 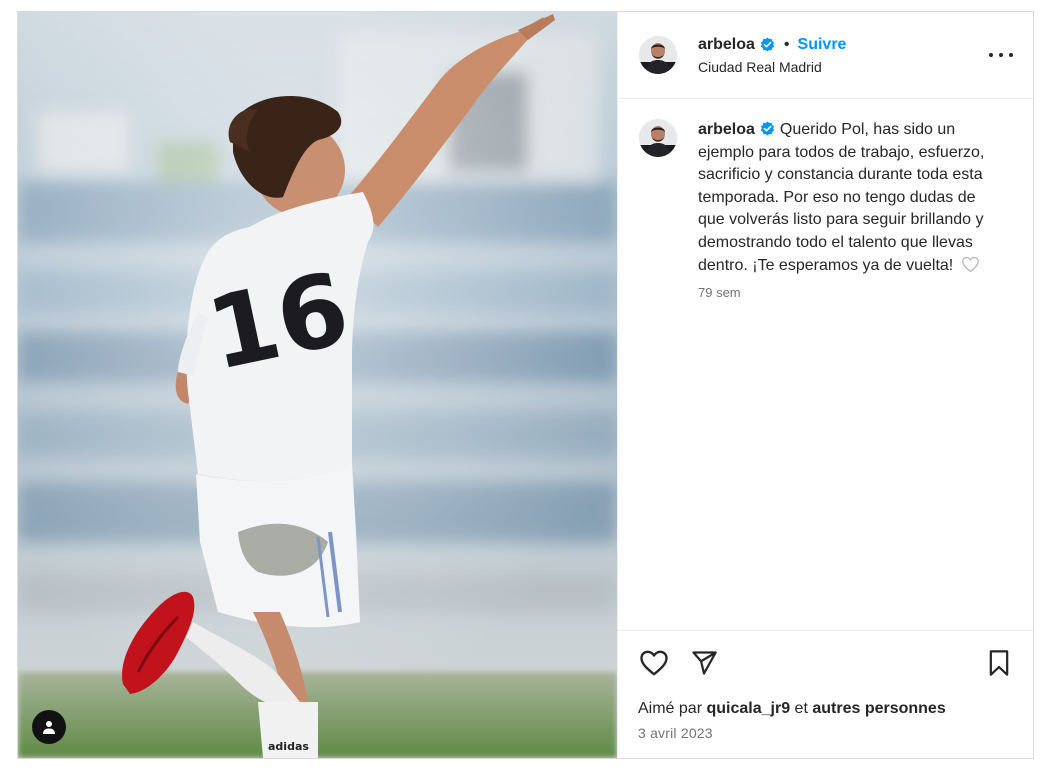 What do you see at coordinates (825, 55) in the screenshot?
I see `post-header: arbeloa • Suivre Ciudad Real Madrid` at bounding box center [825, 55].